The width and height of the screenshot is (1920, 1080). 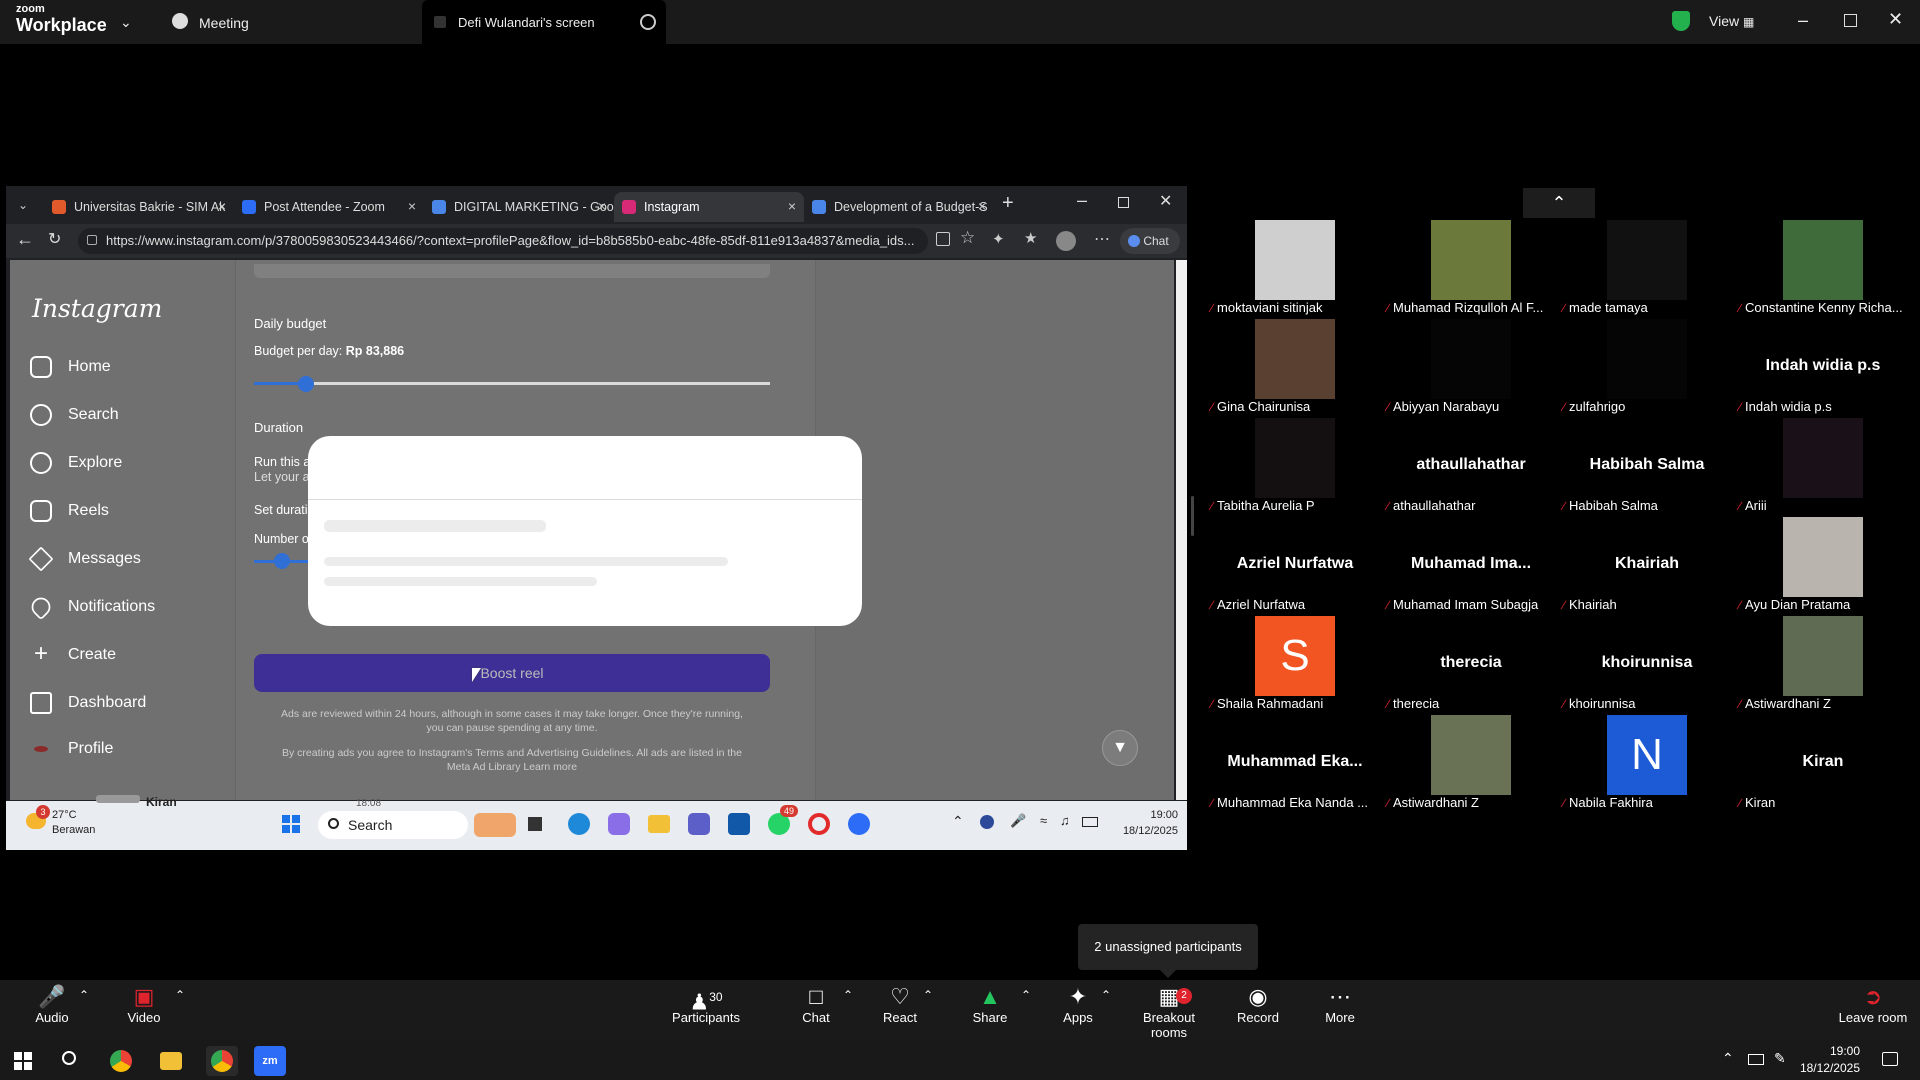 I want to click on meeting-tab: Meeting, so click(x=224, y=23).